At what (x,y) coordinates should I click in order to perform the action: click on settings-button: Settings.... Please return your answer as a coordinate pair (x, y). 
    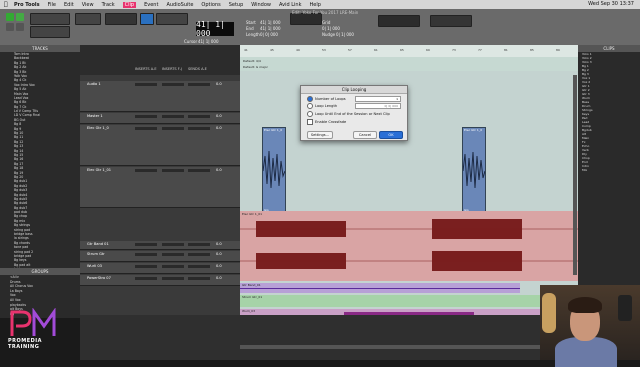
    Looking at the image, I should click on (320, 135).